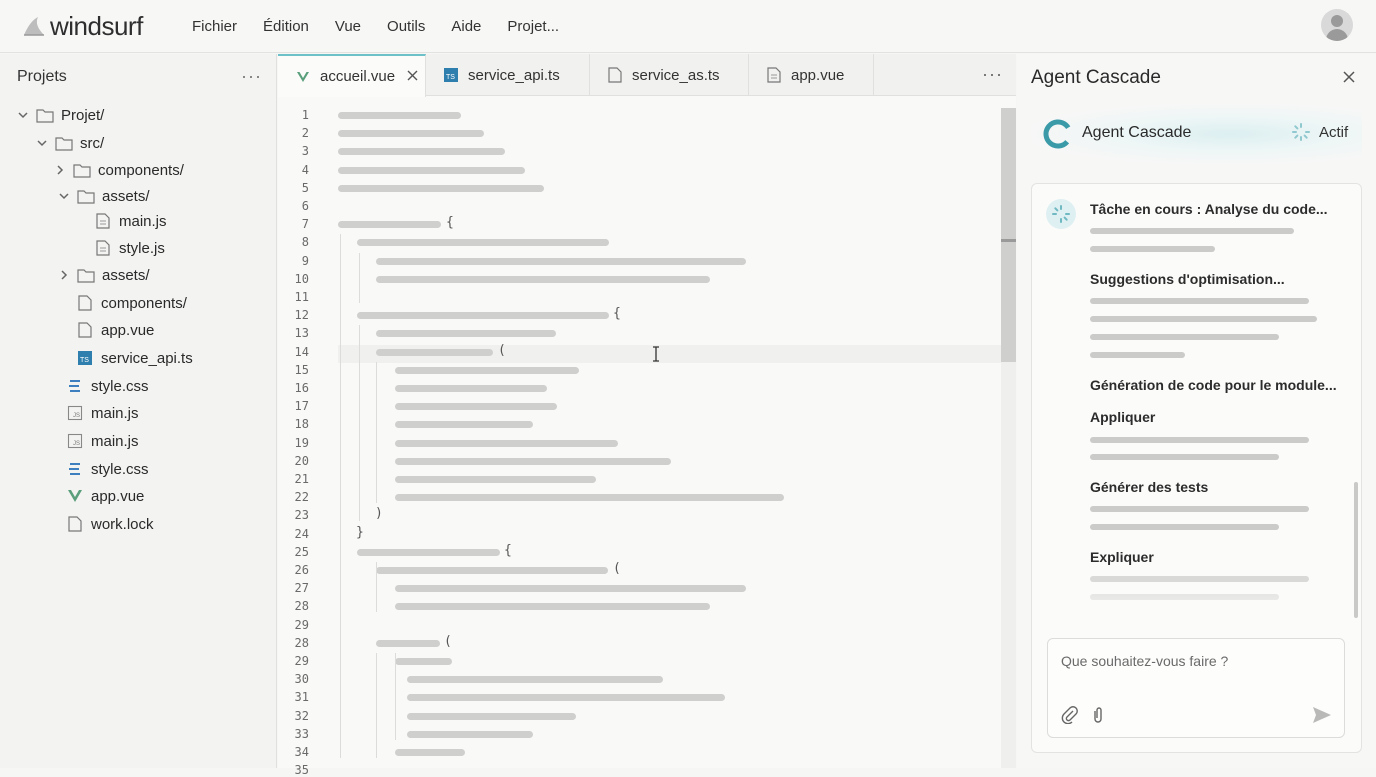 This screenshot has width=1376, height=777. What do you see at coordinates (1356, 550) in the screenshot?
I see `panel-scrollbar` at bounding box center [1356, 550].